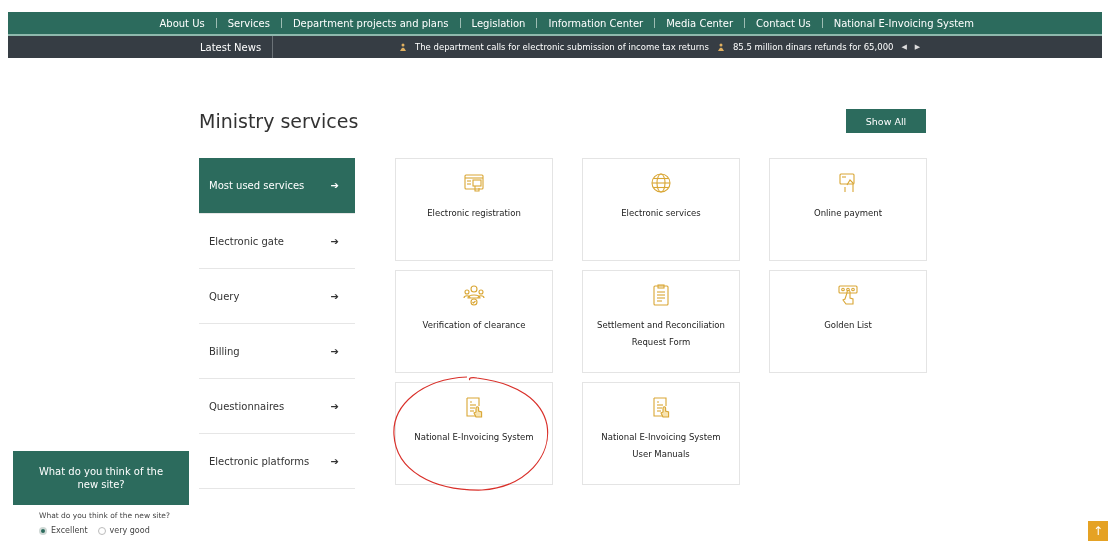 This screenshot has width=1110, height=541. What do you see at coordinates (474, 295) in the screenshot?
I see `people-check-icon` at bounding box center [474, 295].